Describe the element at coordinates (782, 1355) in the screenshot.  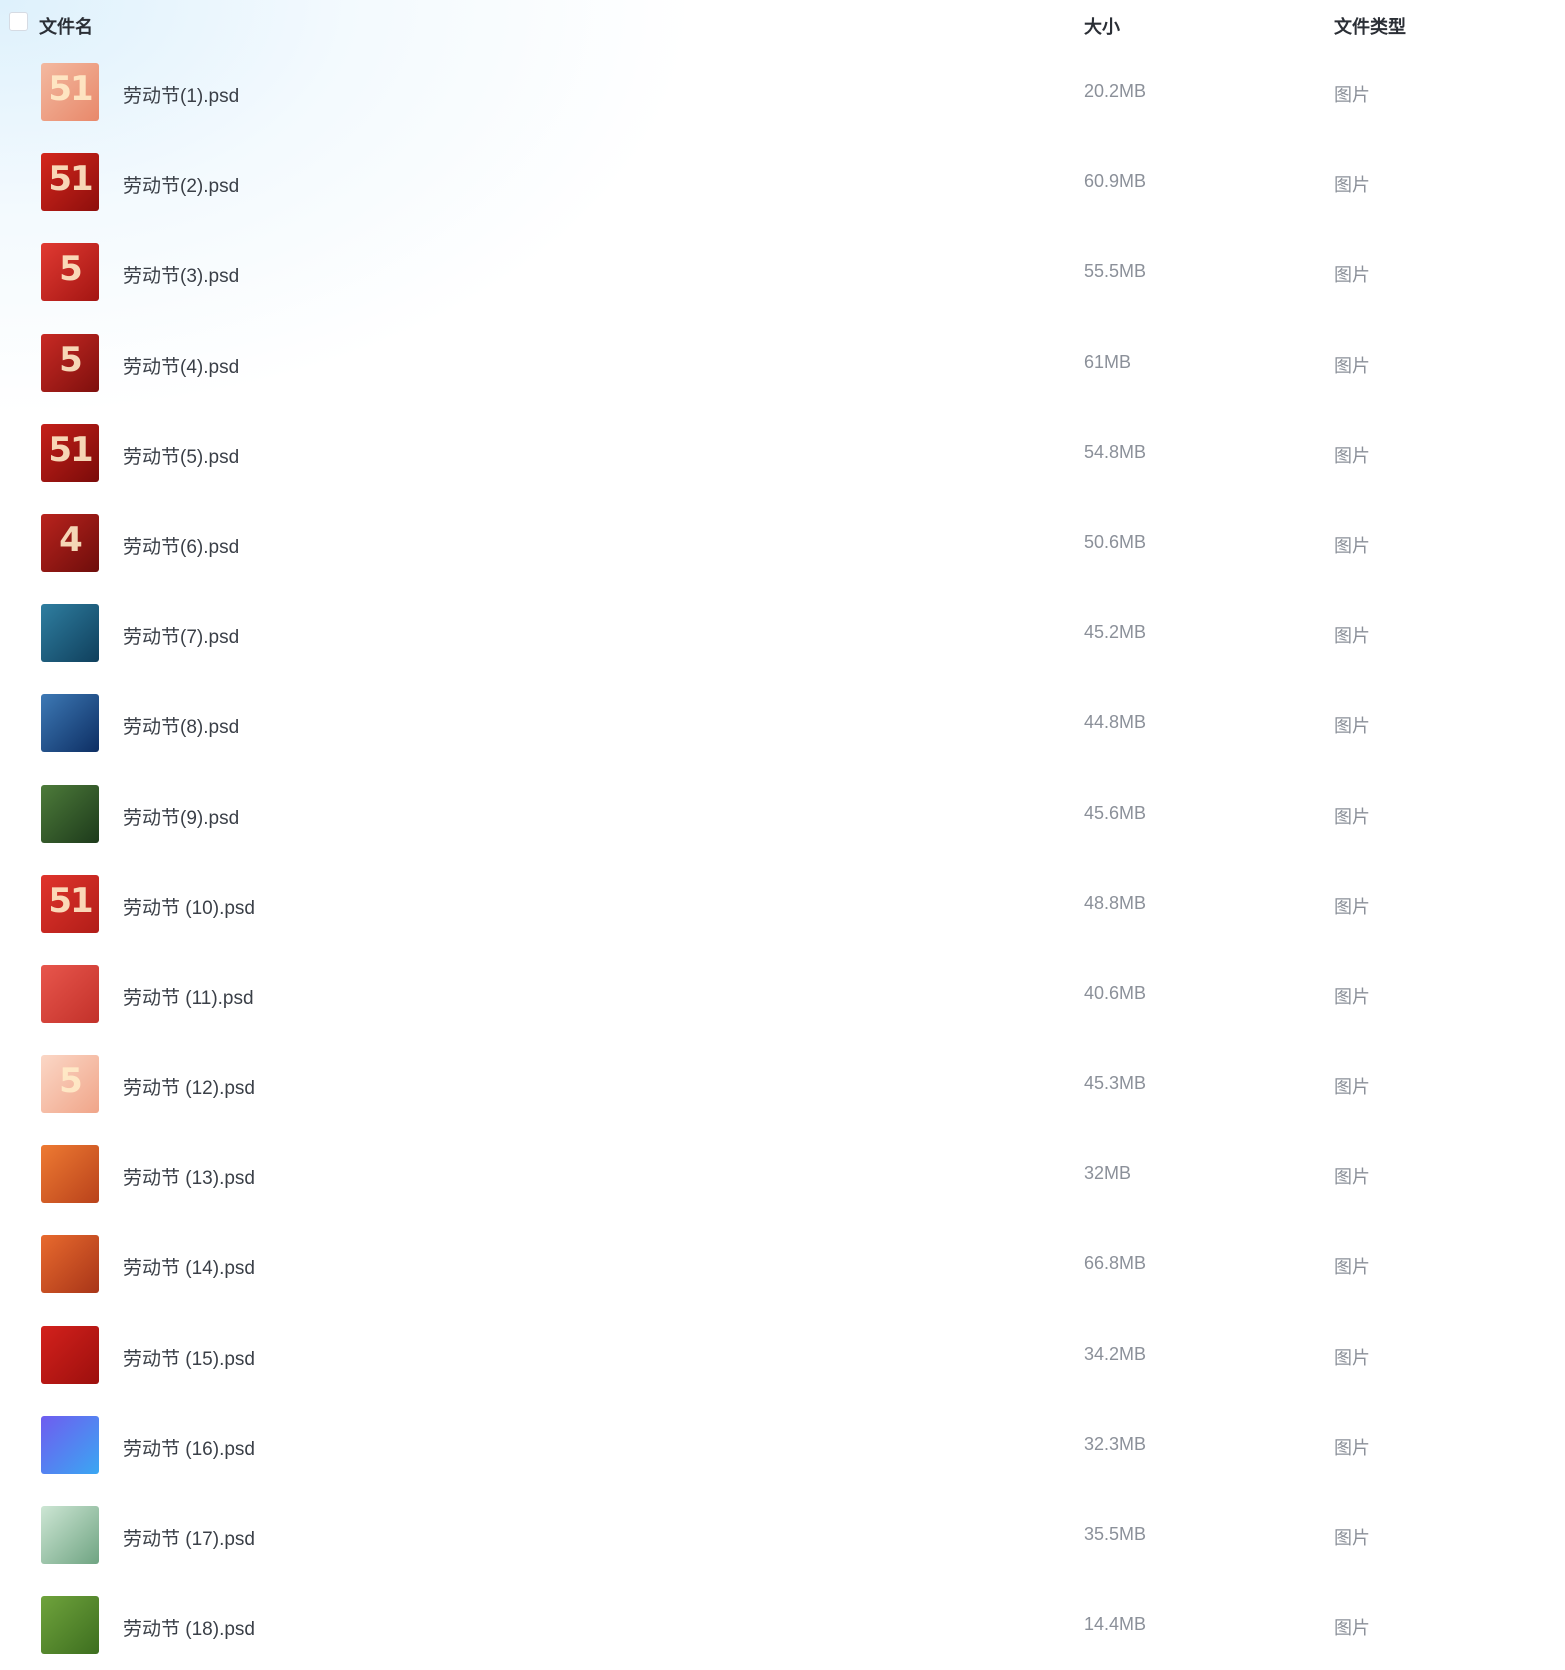
I see `table-row: 劳动节 (15).psd 34.2MB 图片` at that location.